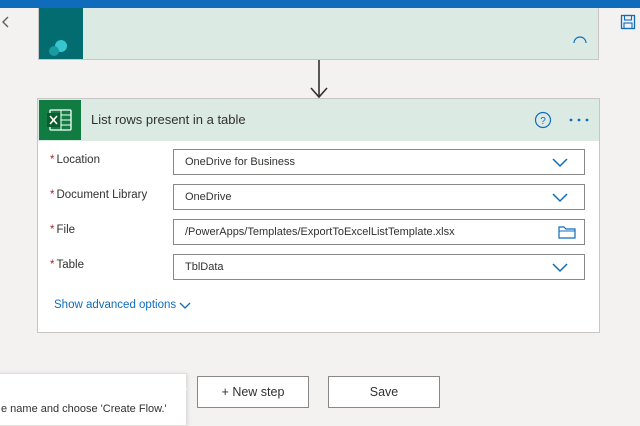  I want to click on new-step-button: + New step, so click(253, 392).